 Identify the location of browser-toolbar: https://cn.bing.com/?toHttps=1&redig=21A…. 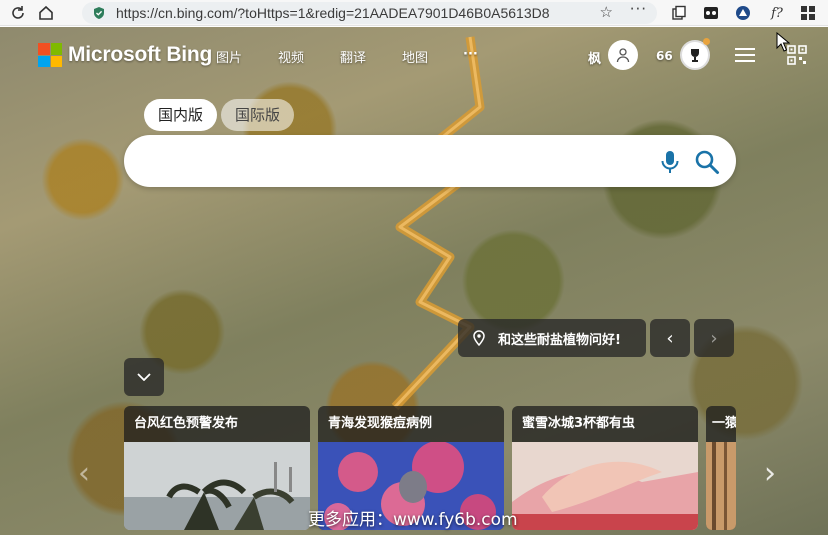
(414, 13).